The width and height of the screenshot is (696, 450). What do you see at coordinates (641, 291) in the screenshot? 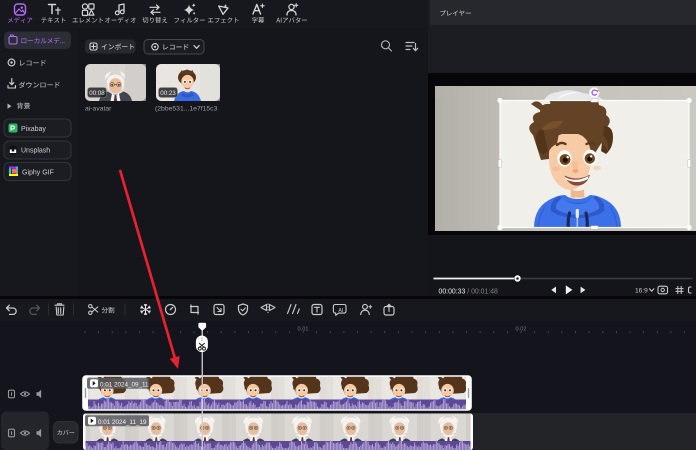
I see `svg-text: 16:9` at bounding box center [641, 291].